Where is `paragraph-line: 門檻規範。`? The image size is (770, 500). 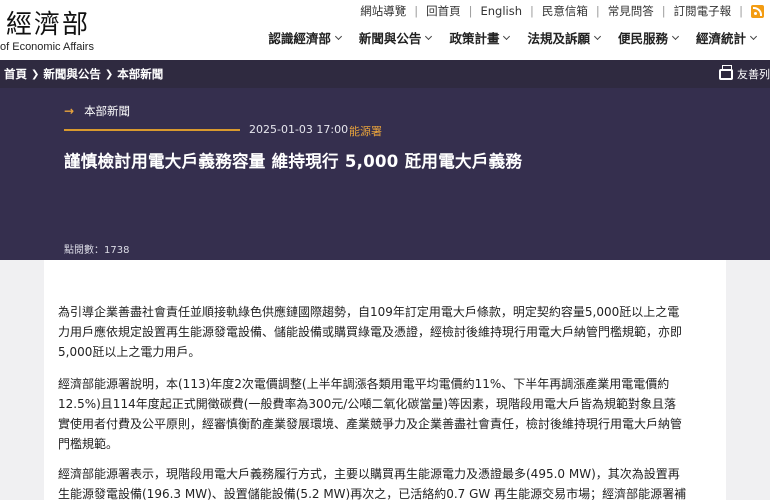
paragraph-line: 門檻規範。 is located at coordinates (88, 444).